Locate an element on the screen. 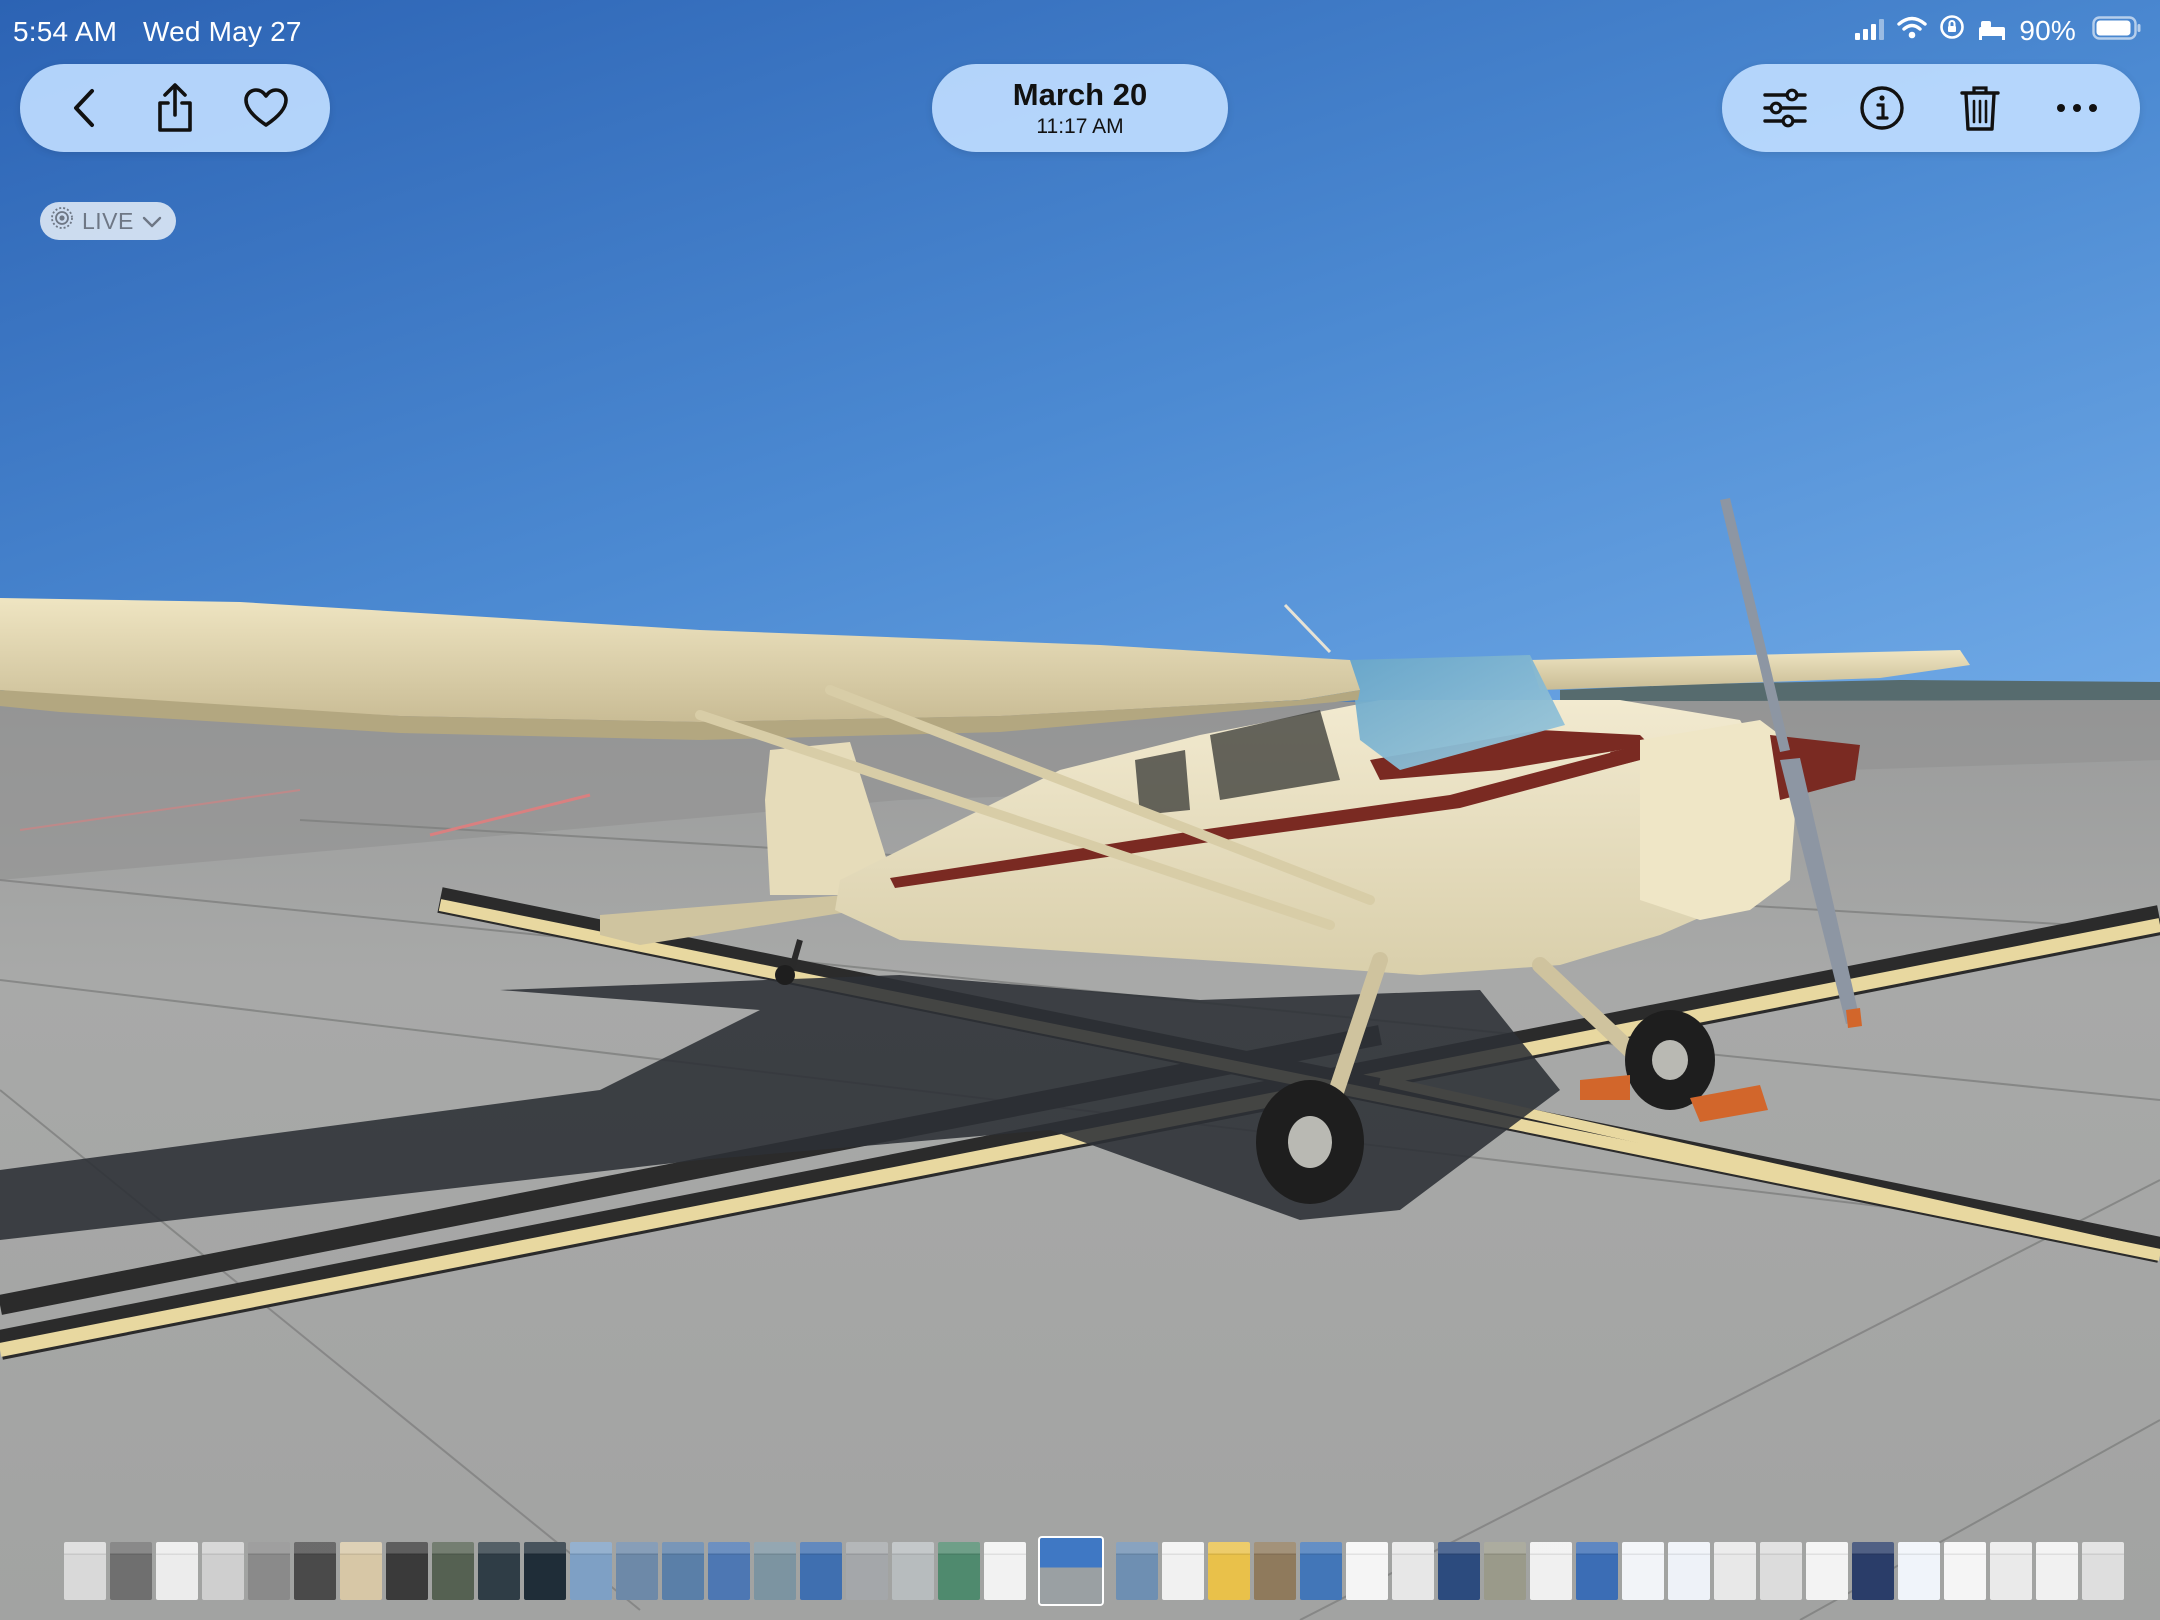 The width and height of the screenshot is (2160, 1620). status-time: 5:54 AM is located at coordinates (65, 31).